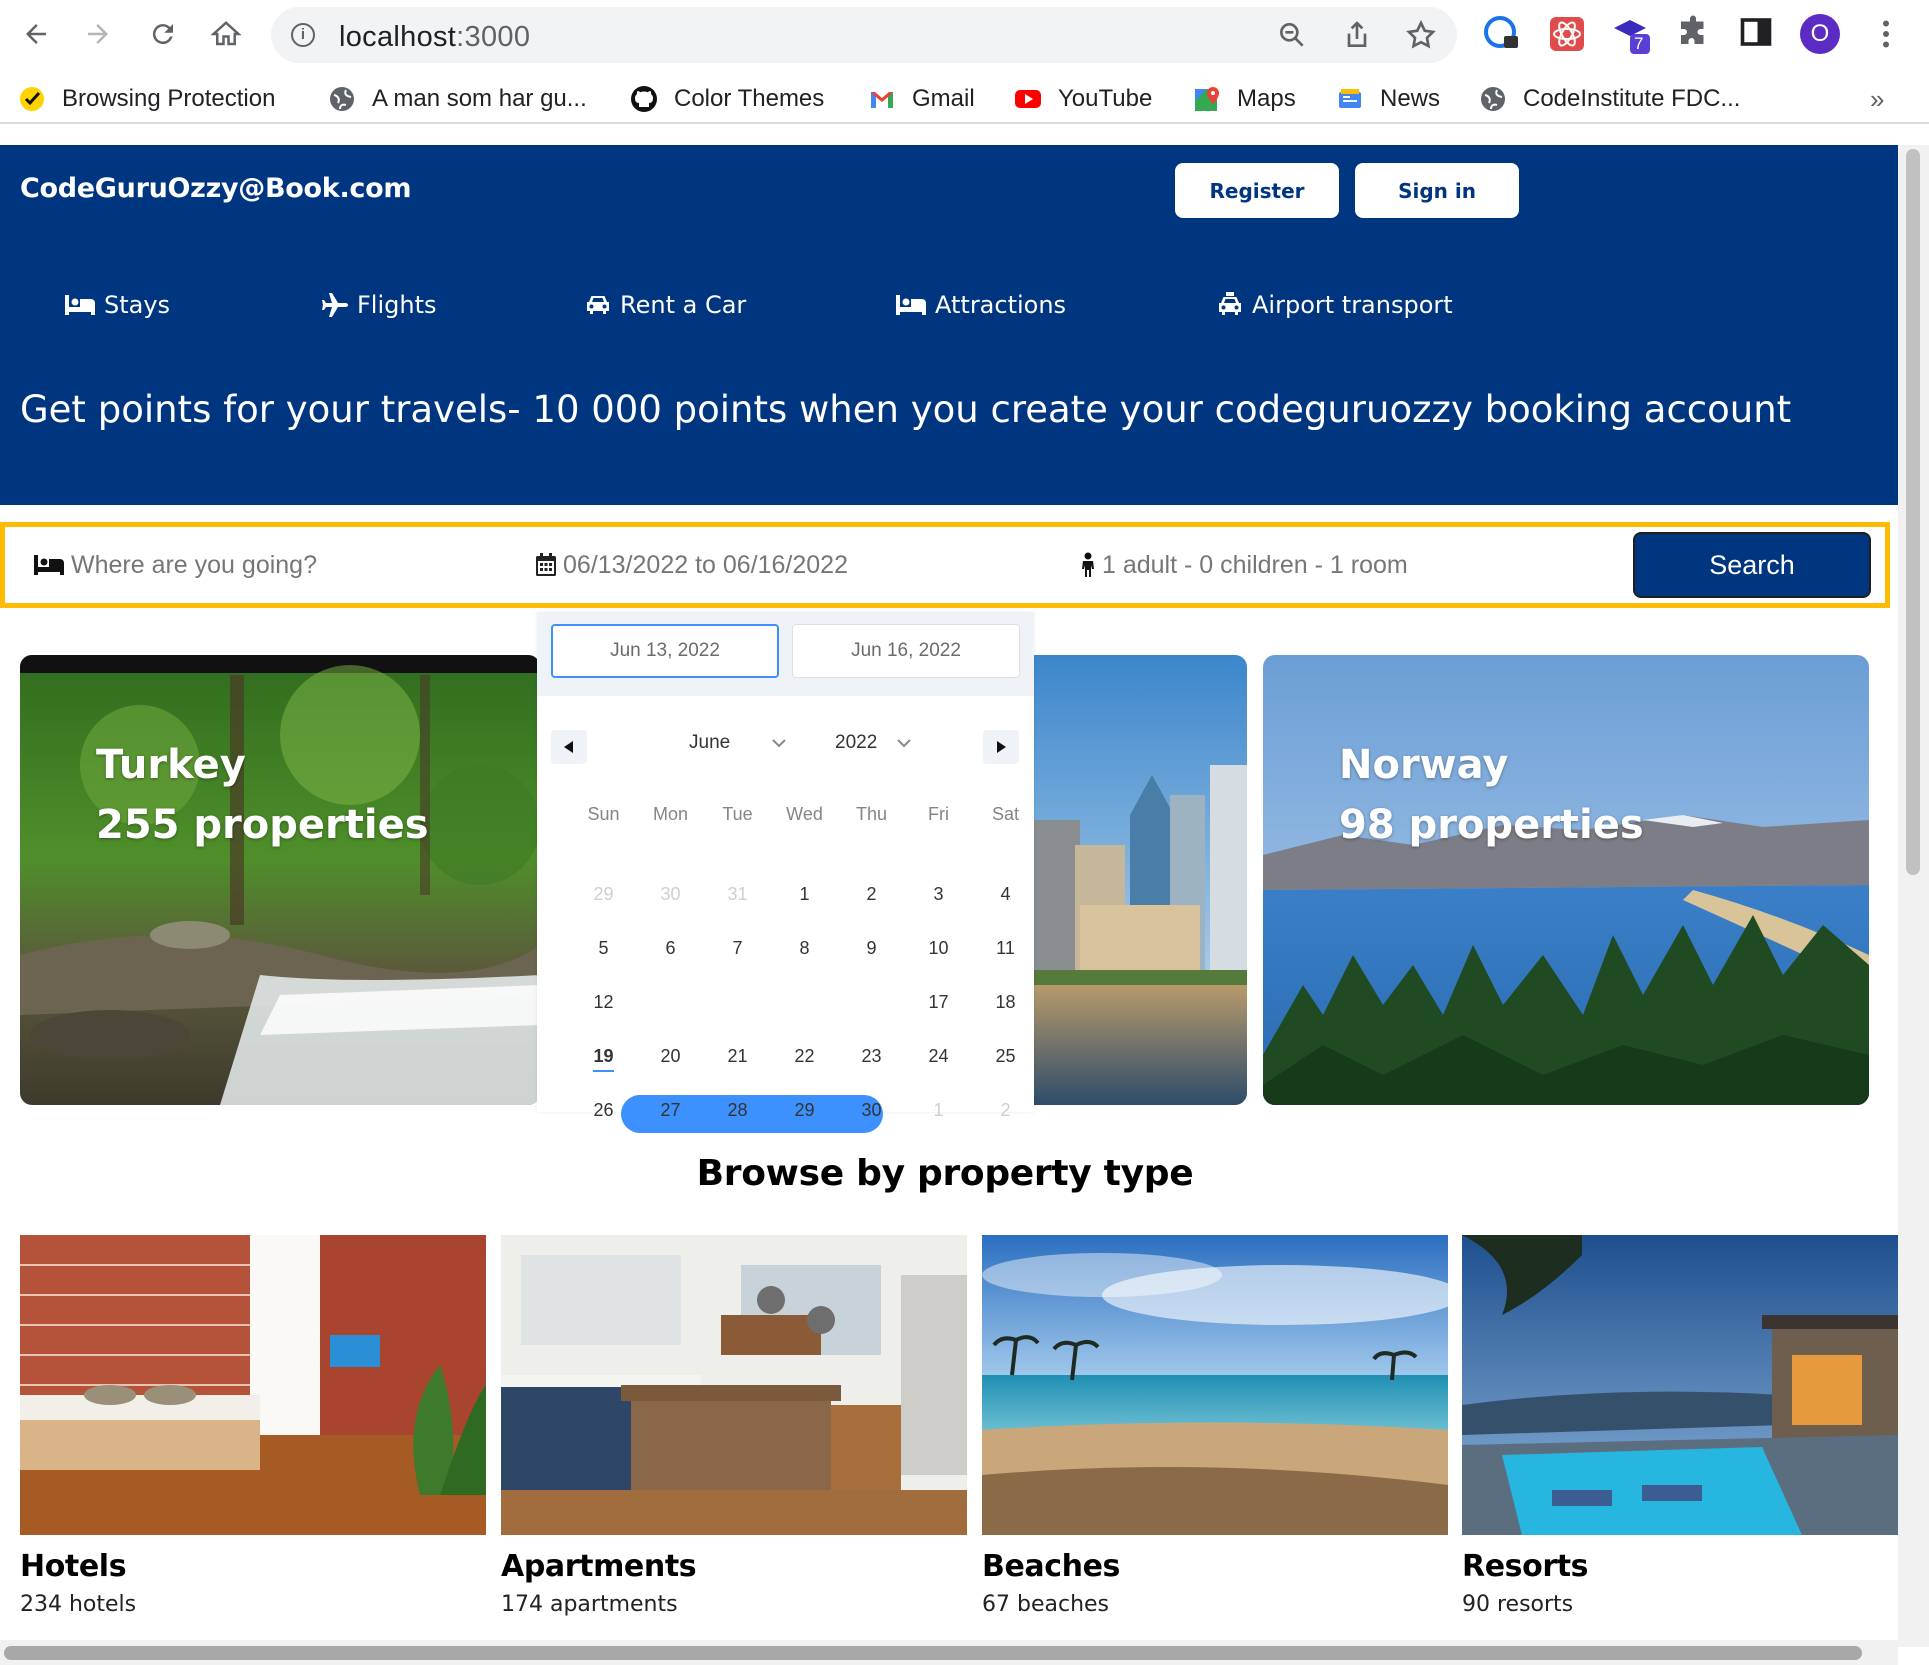  I want to click on property-type-apartments: Apartments 174 apartments, so click(734, 1426).